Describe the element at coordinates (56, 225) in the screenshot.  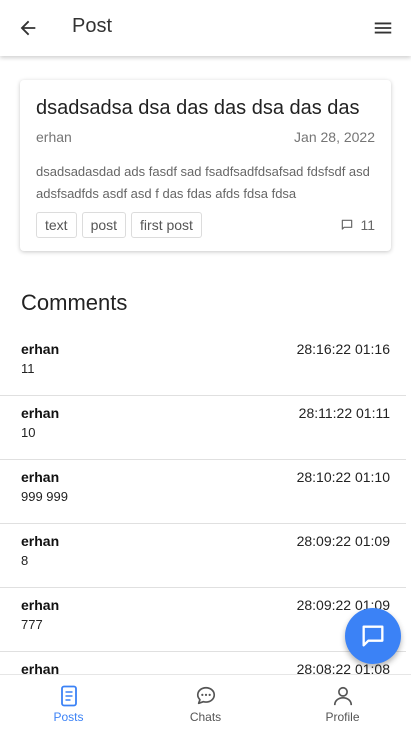
I see `tag-chip: text` at that location.